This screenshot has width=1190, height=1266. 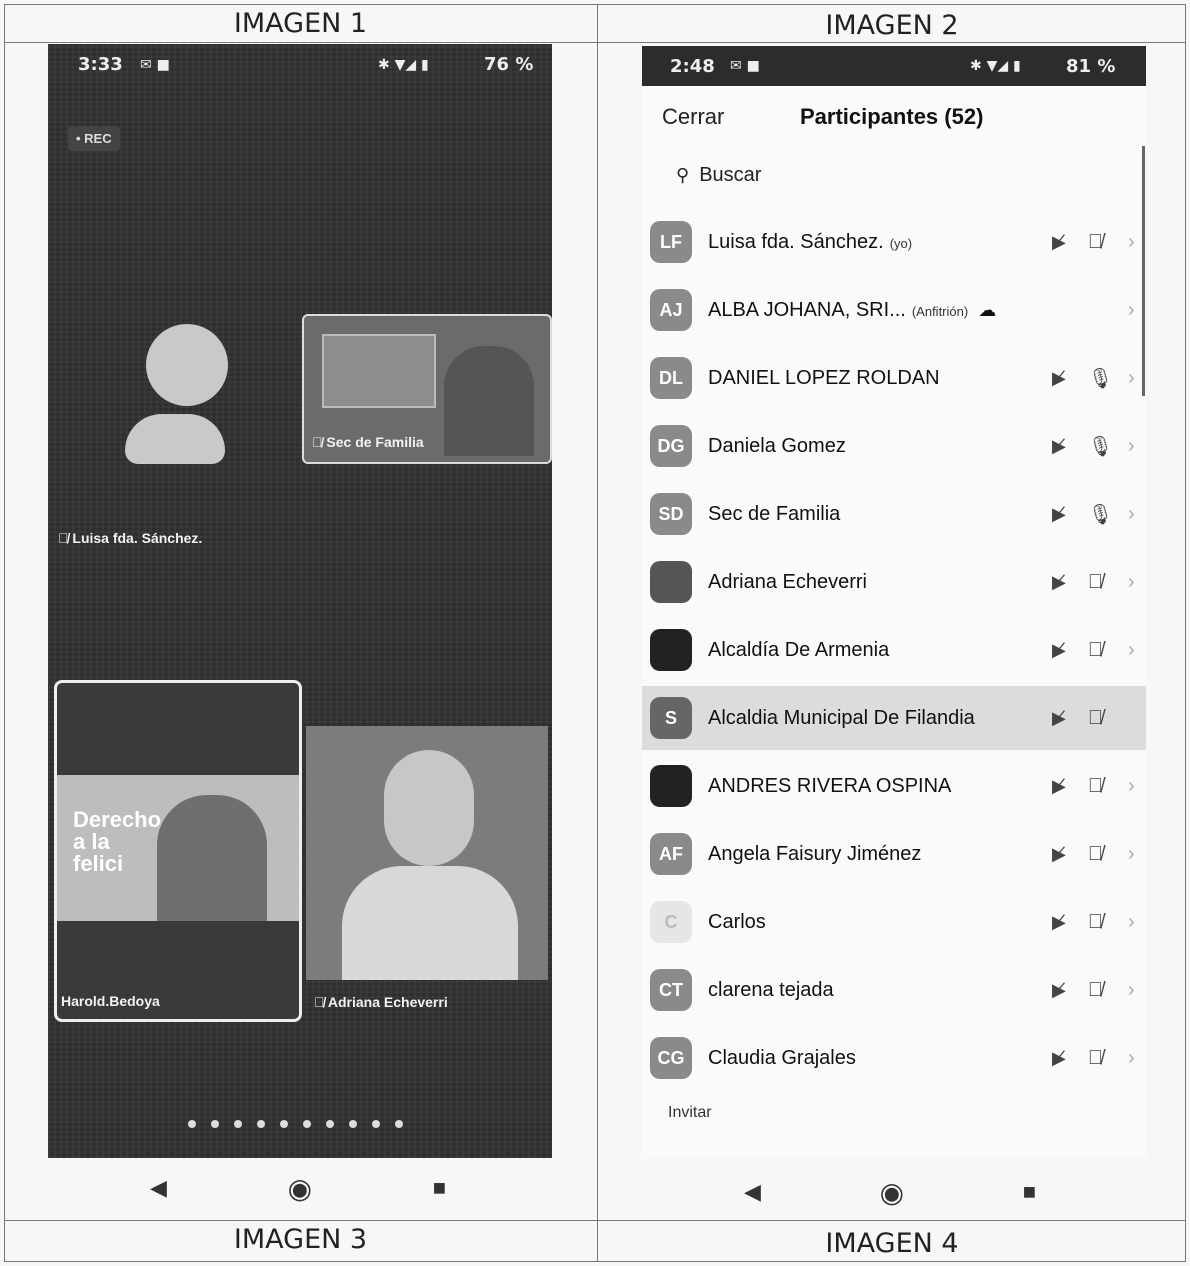 What do you see at coordinates (841, 717) in the screenshot?
I see `participant-name: Alcaldia Municipal De Filandia` at bounding box center [841, 717].